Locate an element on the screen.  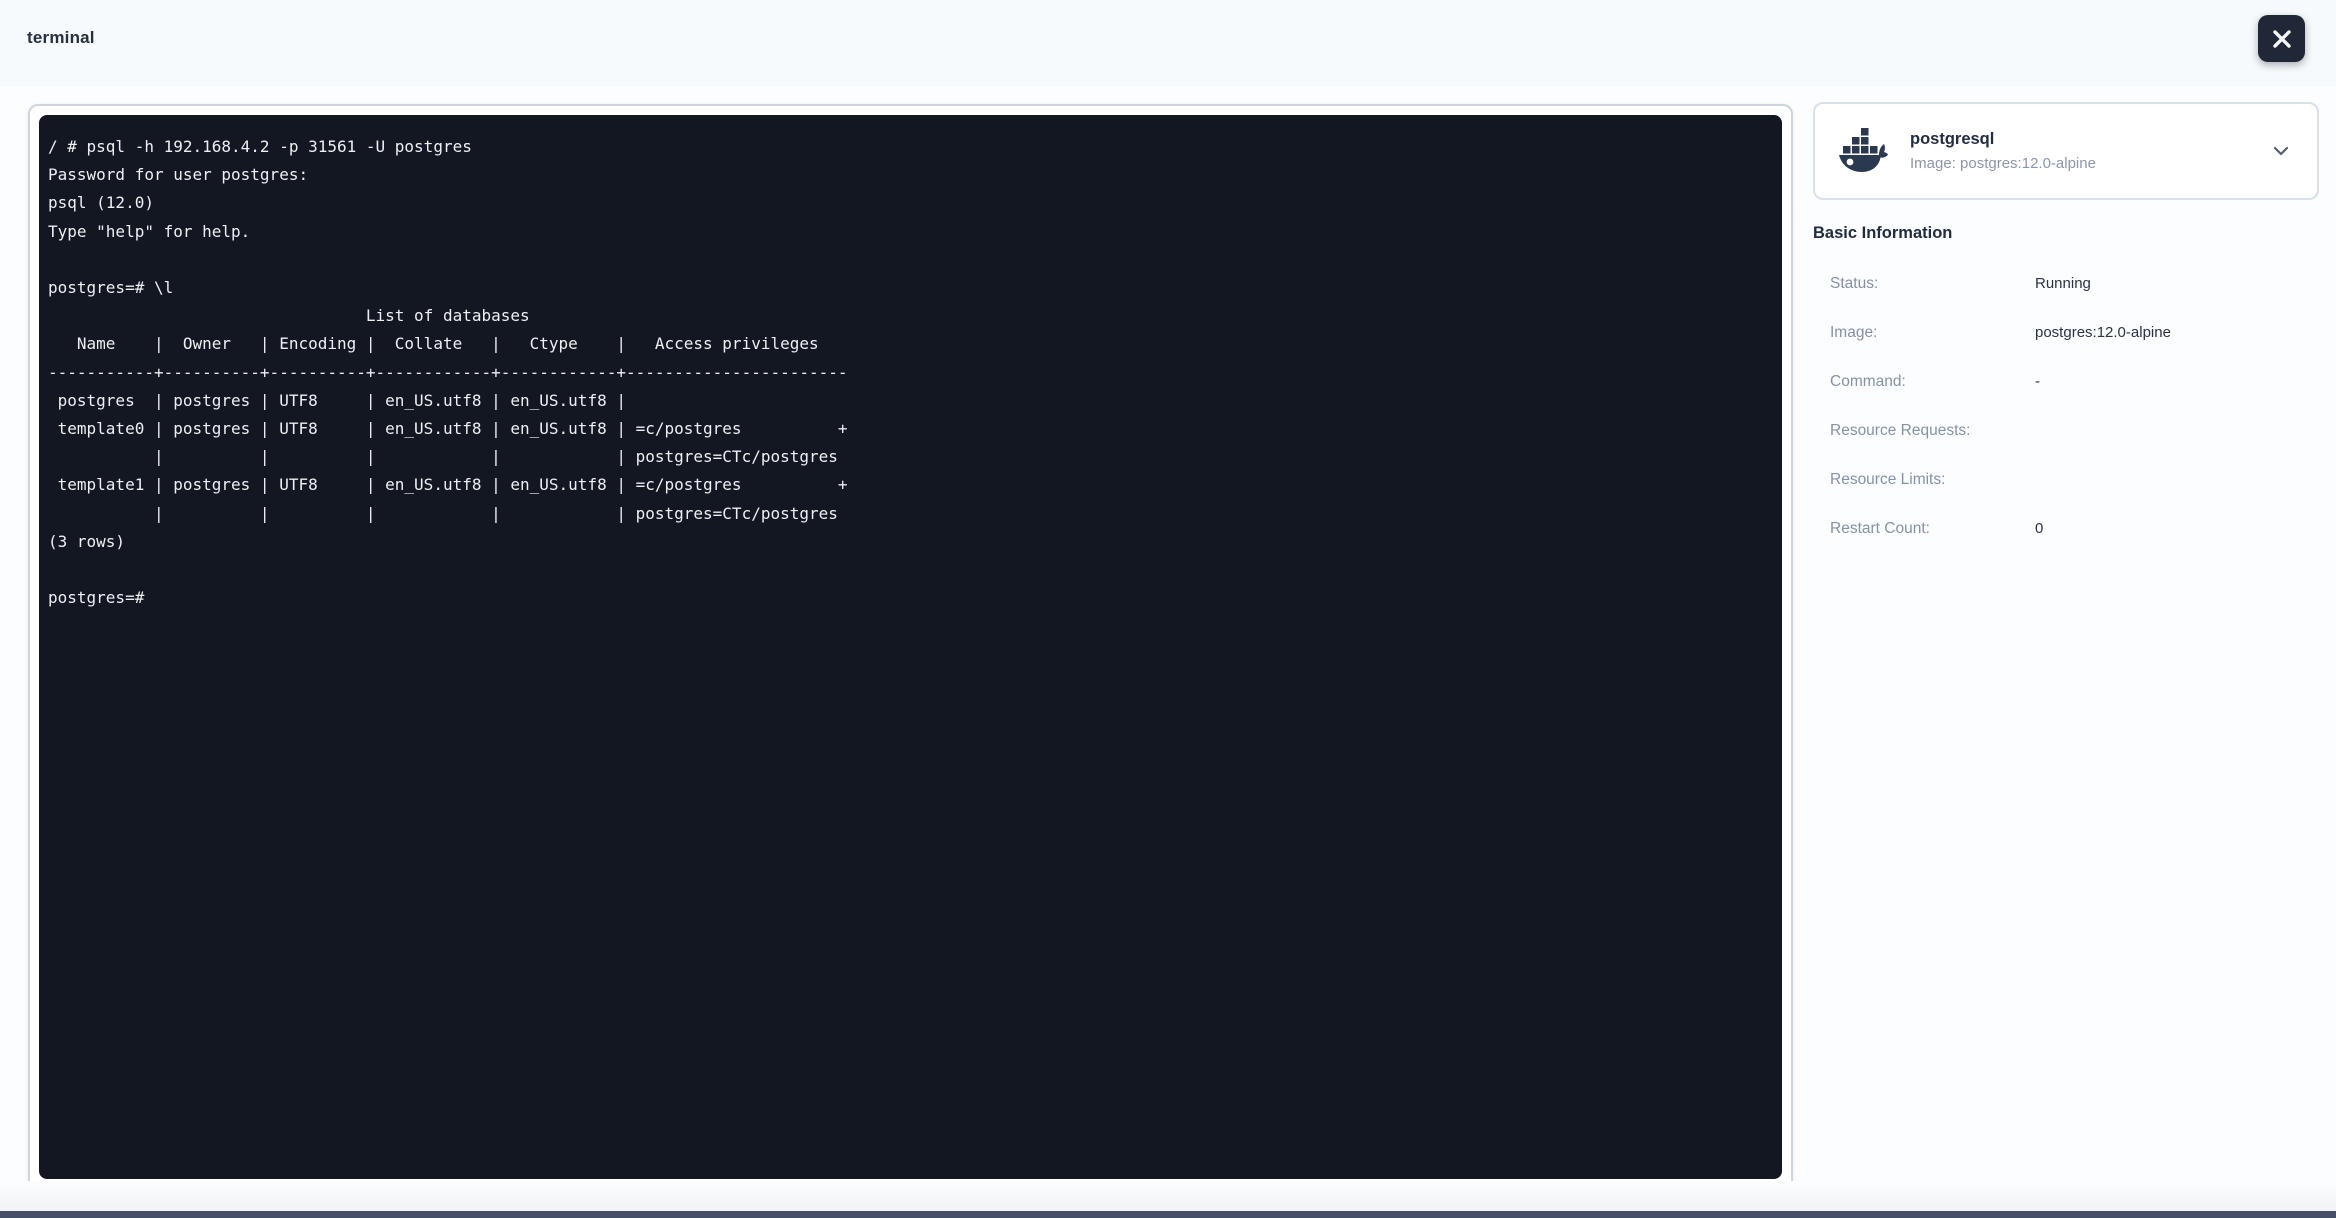
container-card-text: postgresql Image: postgres:12.0-alpine is located at coordinates (2079, 151).